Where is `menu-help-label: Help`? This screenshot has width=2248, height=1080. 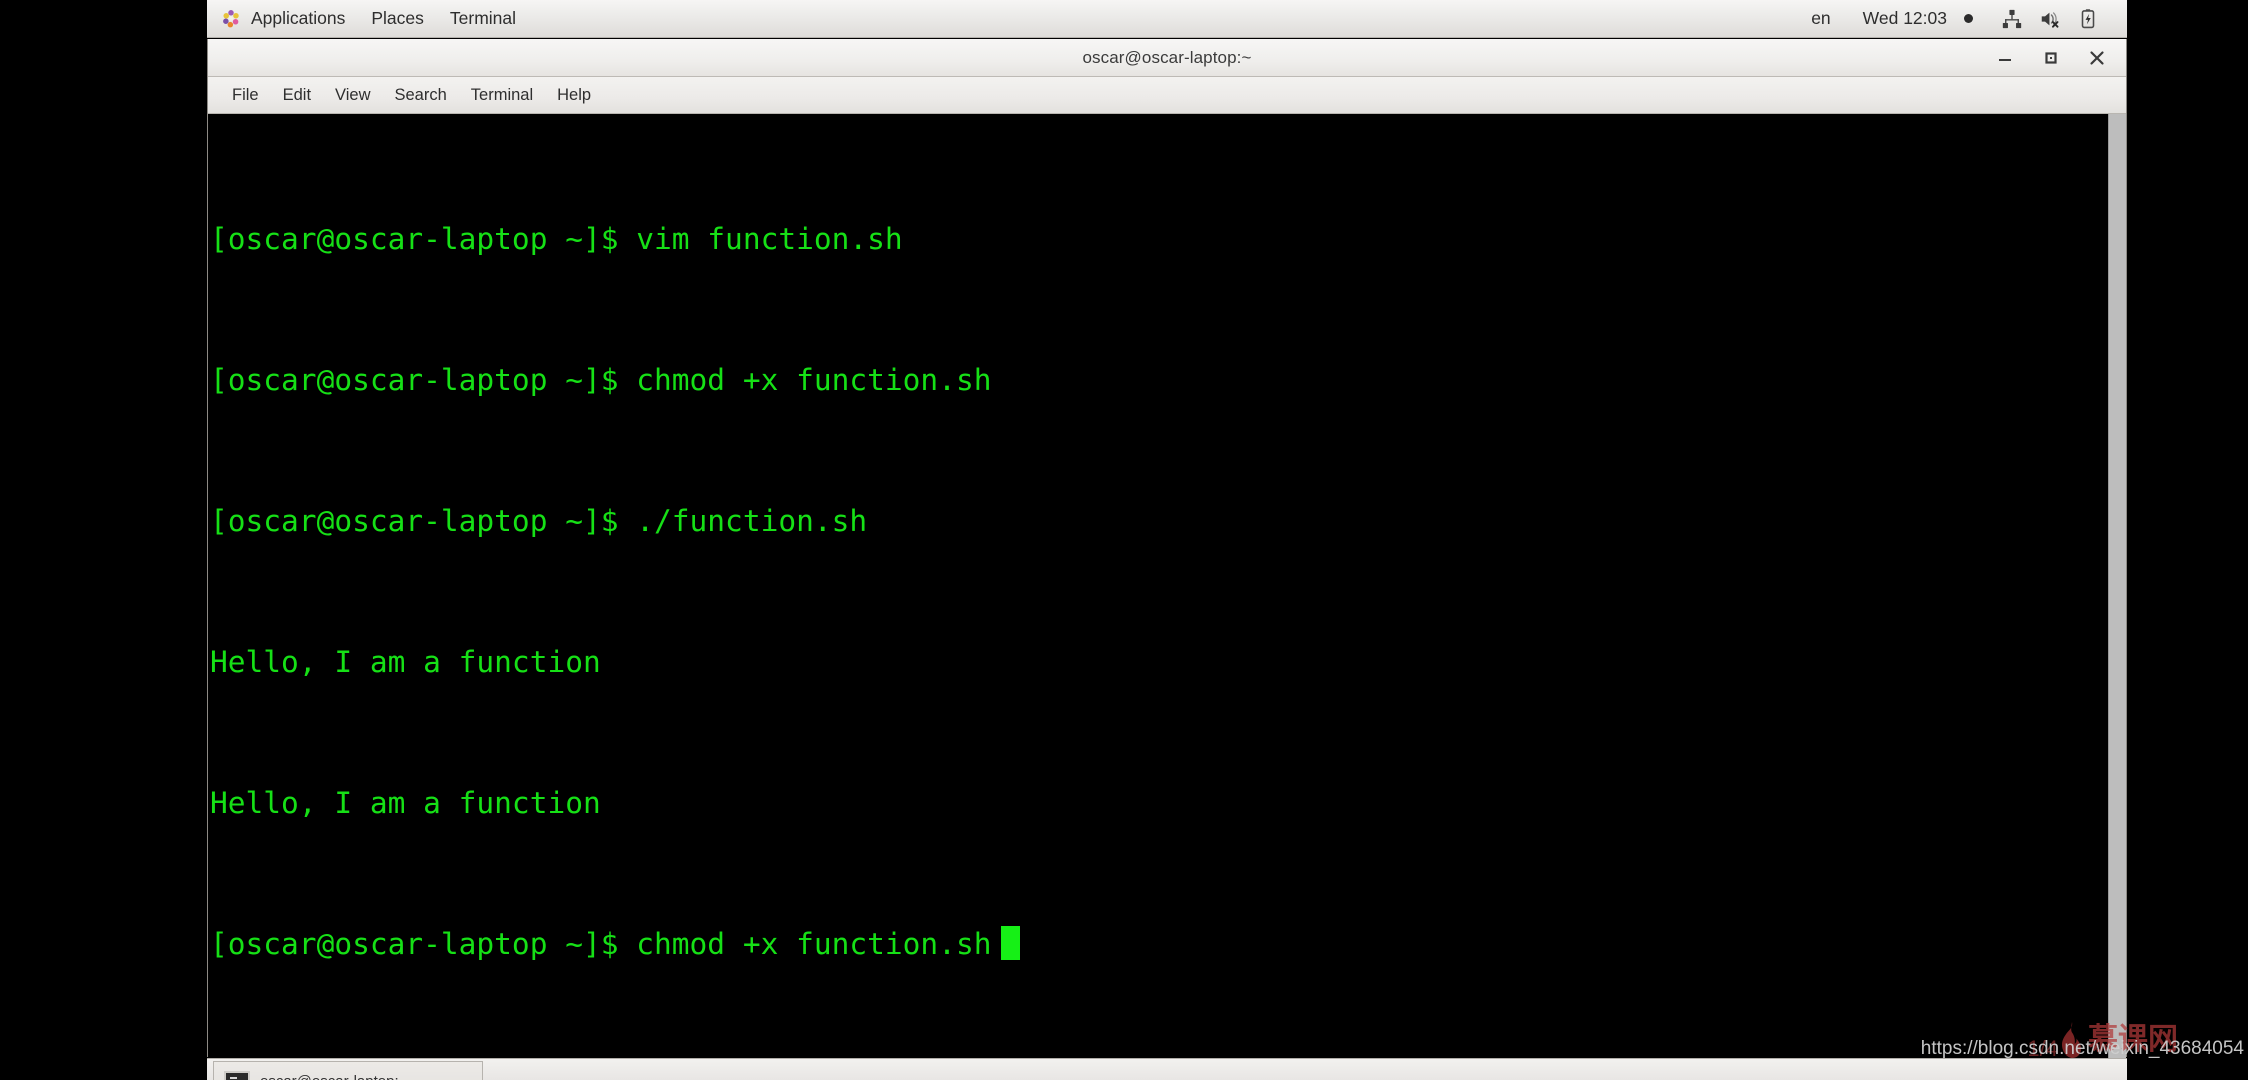 menu-help-label: Help is located at coordinates (574, 94).